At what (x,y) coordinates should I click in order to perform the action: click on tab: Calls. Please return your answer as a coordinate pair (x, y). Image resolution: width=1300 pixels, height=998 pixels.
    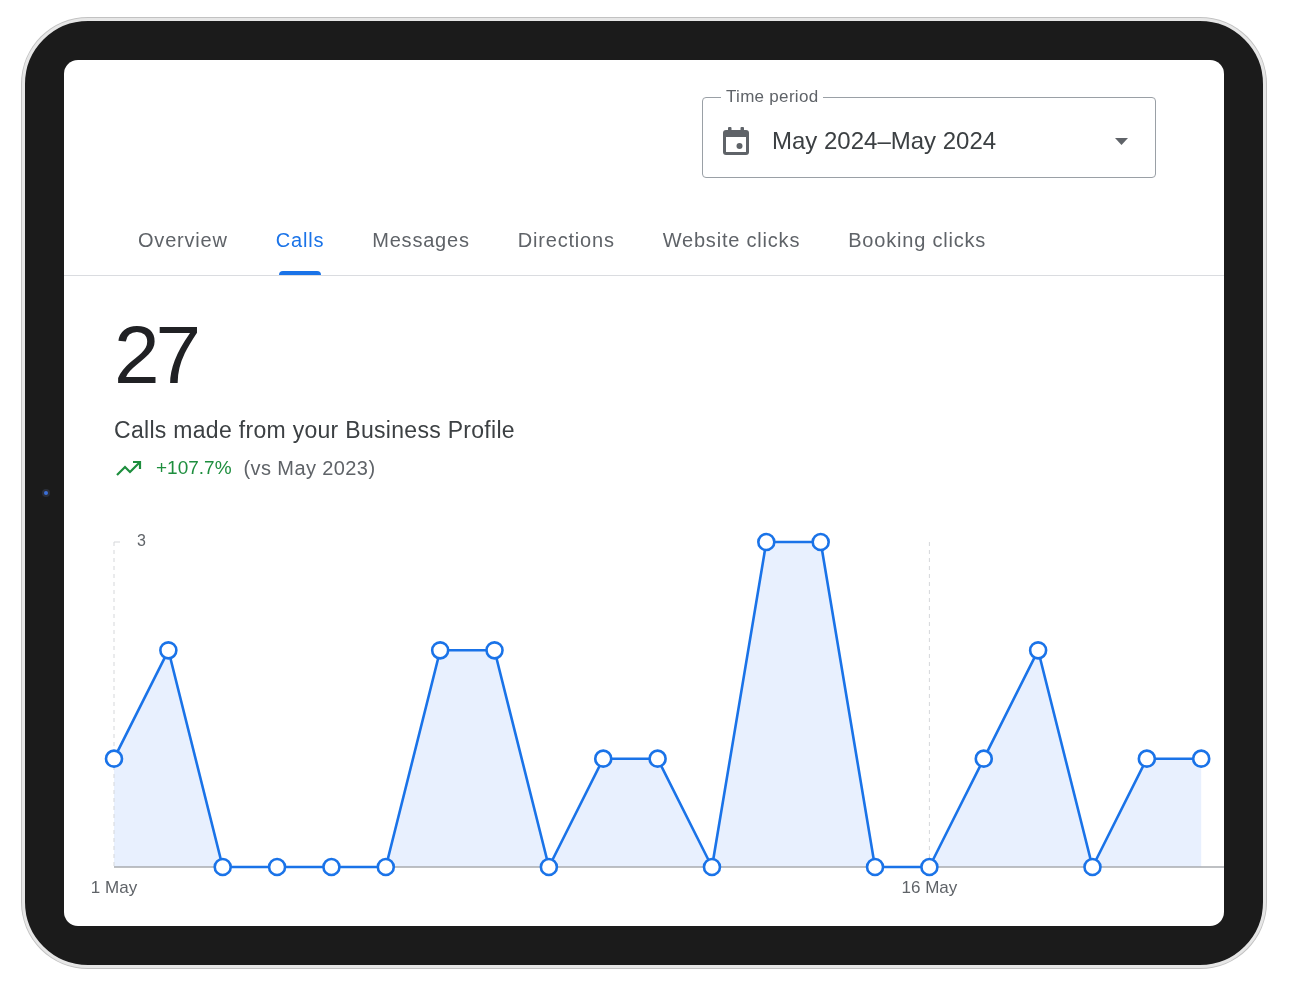
    Looking at the image, I should click on (300, 240).